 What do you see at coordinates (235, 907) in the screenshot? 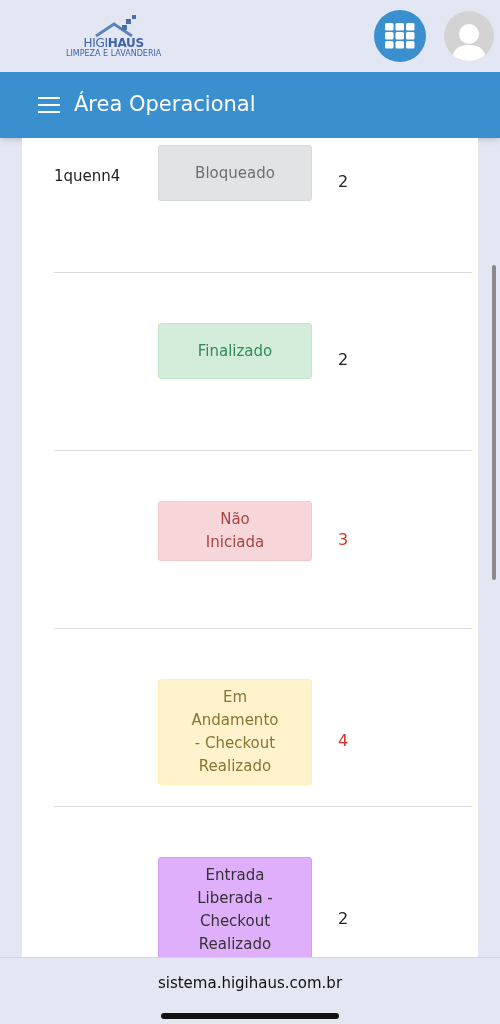
I see `status-badge: Entrada Liberada - Checkout Realizado` at bounding box center [235, 907].